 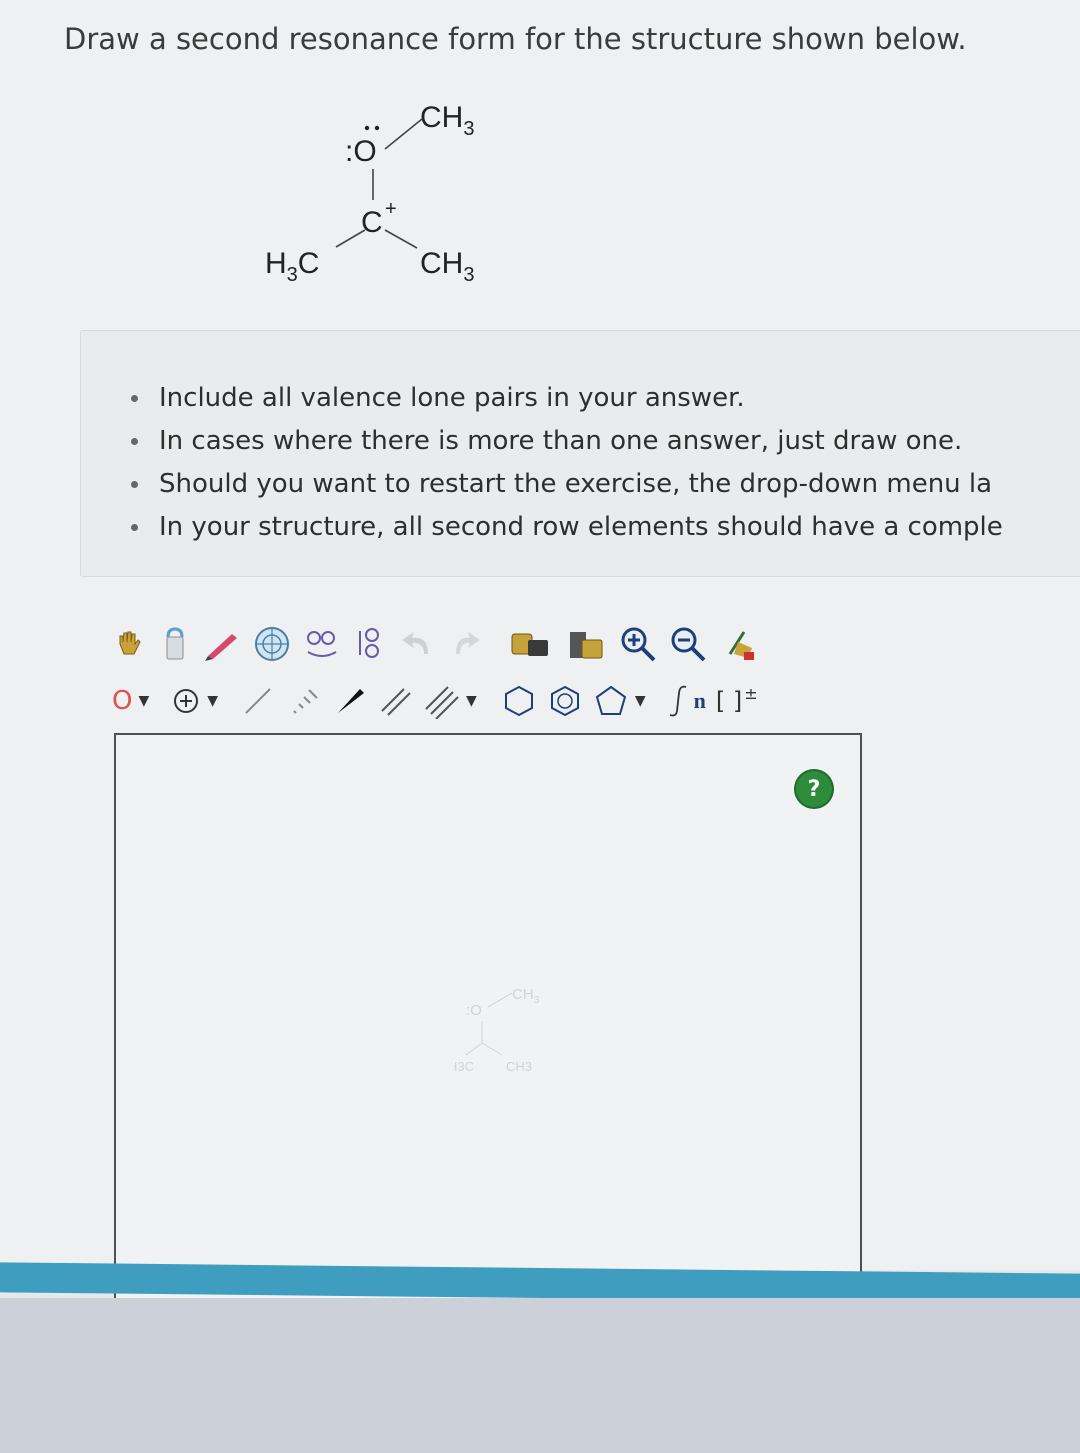 I want to click on double-bond-button, so click(x=396, y=701).